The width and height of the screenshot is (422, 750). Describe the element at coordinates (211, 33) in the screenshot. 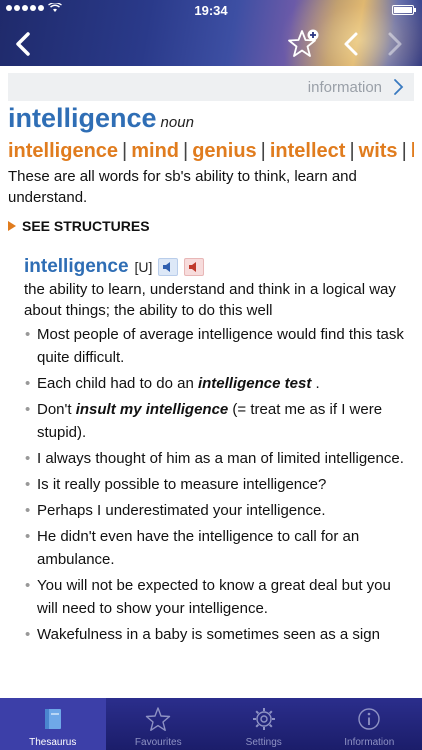

I see `app-header: 19:34` at that location.